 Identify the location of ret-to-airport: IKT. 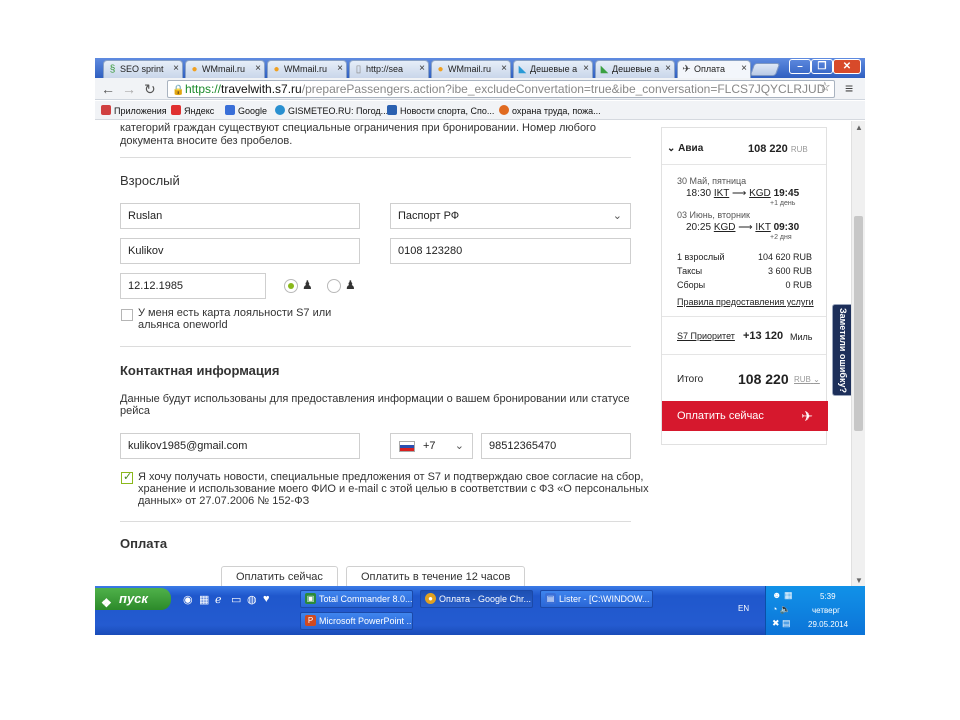
(762, 227).